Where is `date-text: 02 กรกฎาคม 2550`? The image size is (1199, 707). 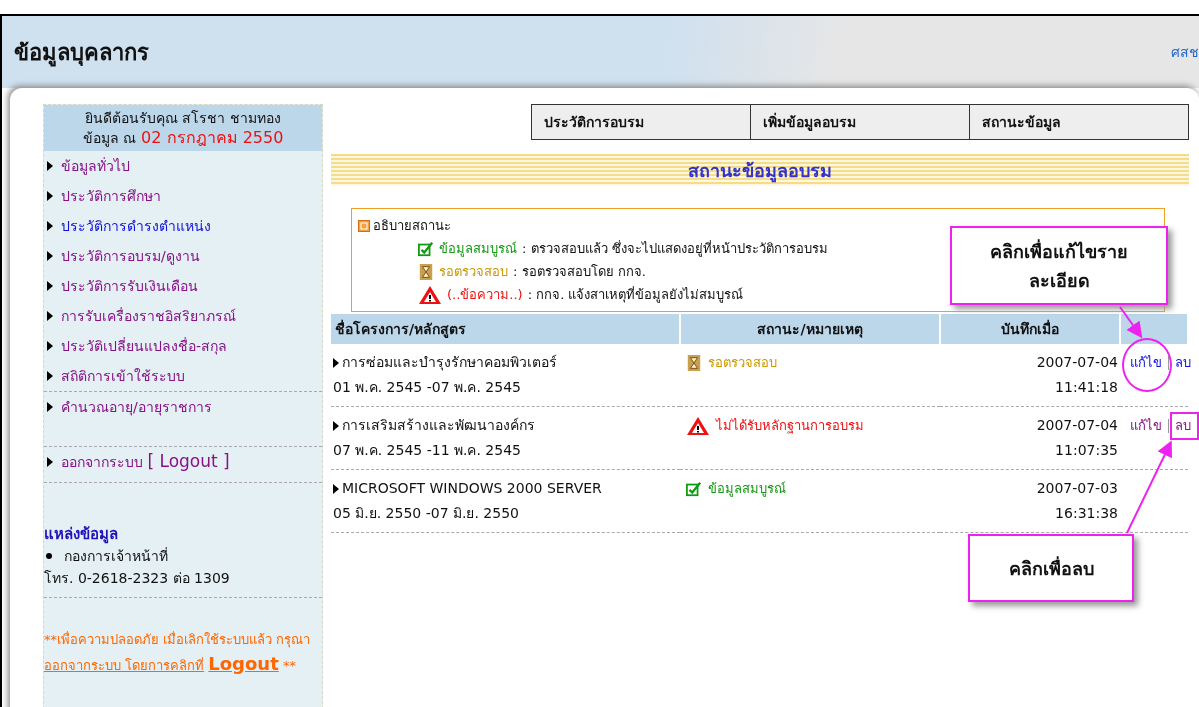
date-text: 02 กรกฎาคม 2550 is located at coordinates (212, 138).